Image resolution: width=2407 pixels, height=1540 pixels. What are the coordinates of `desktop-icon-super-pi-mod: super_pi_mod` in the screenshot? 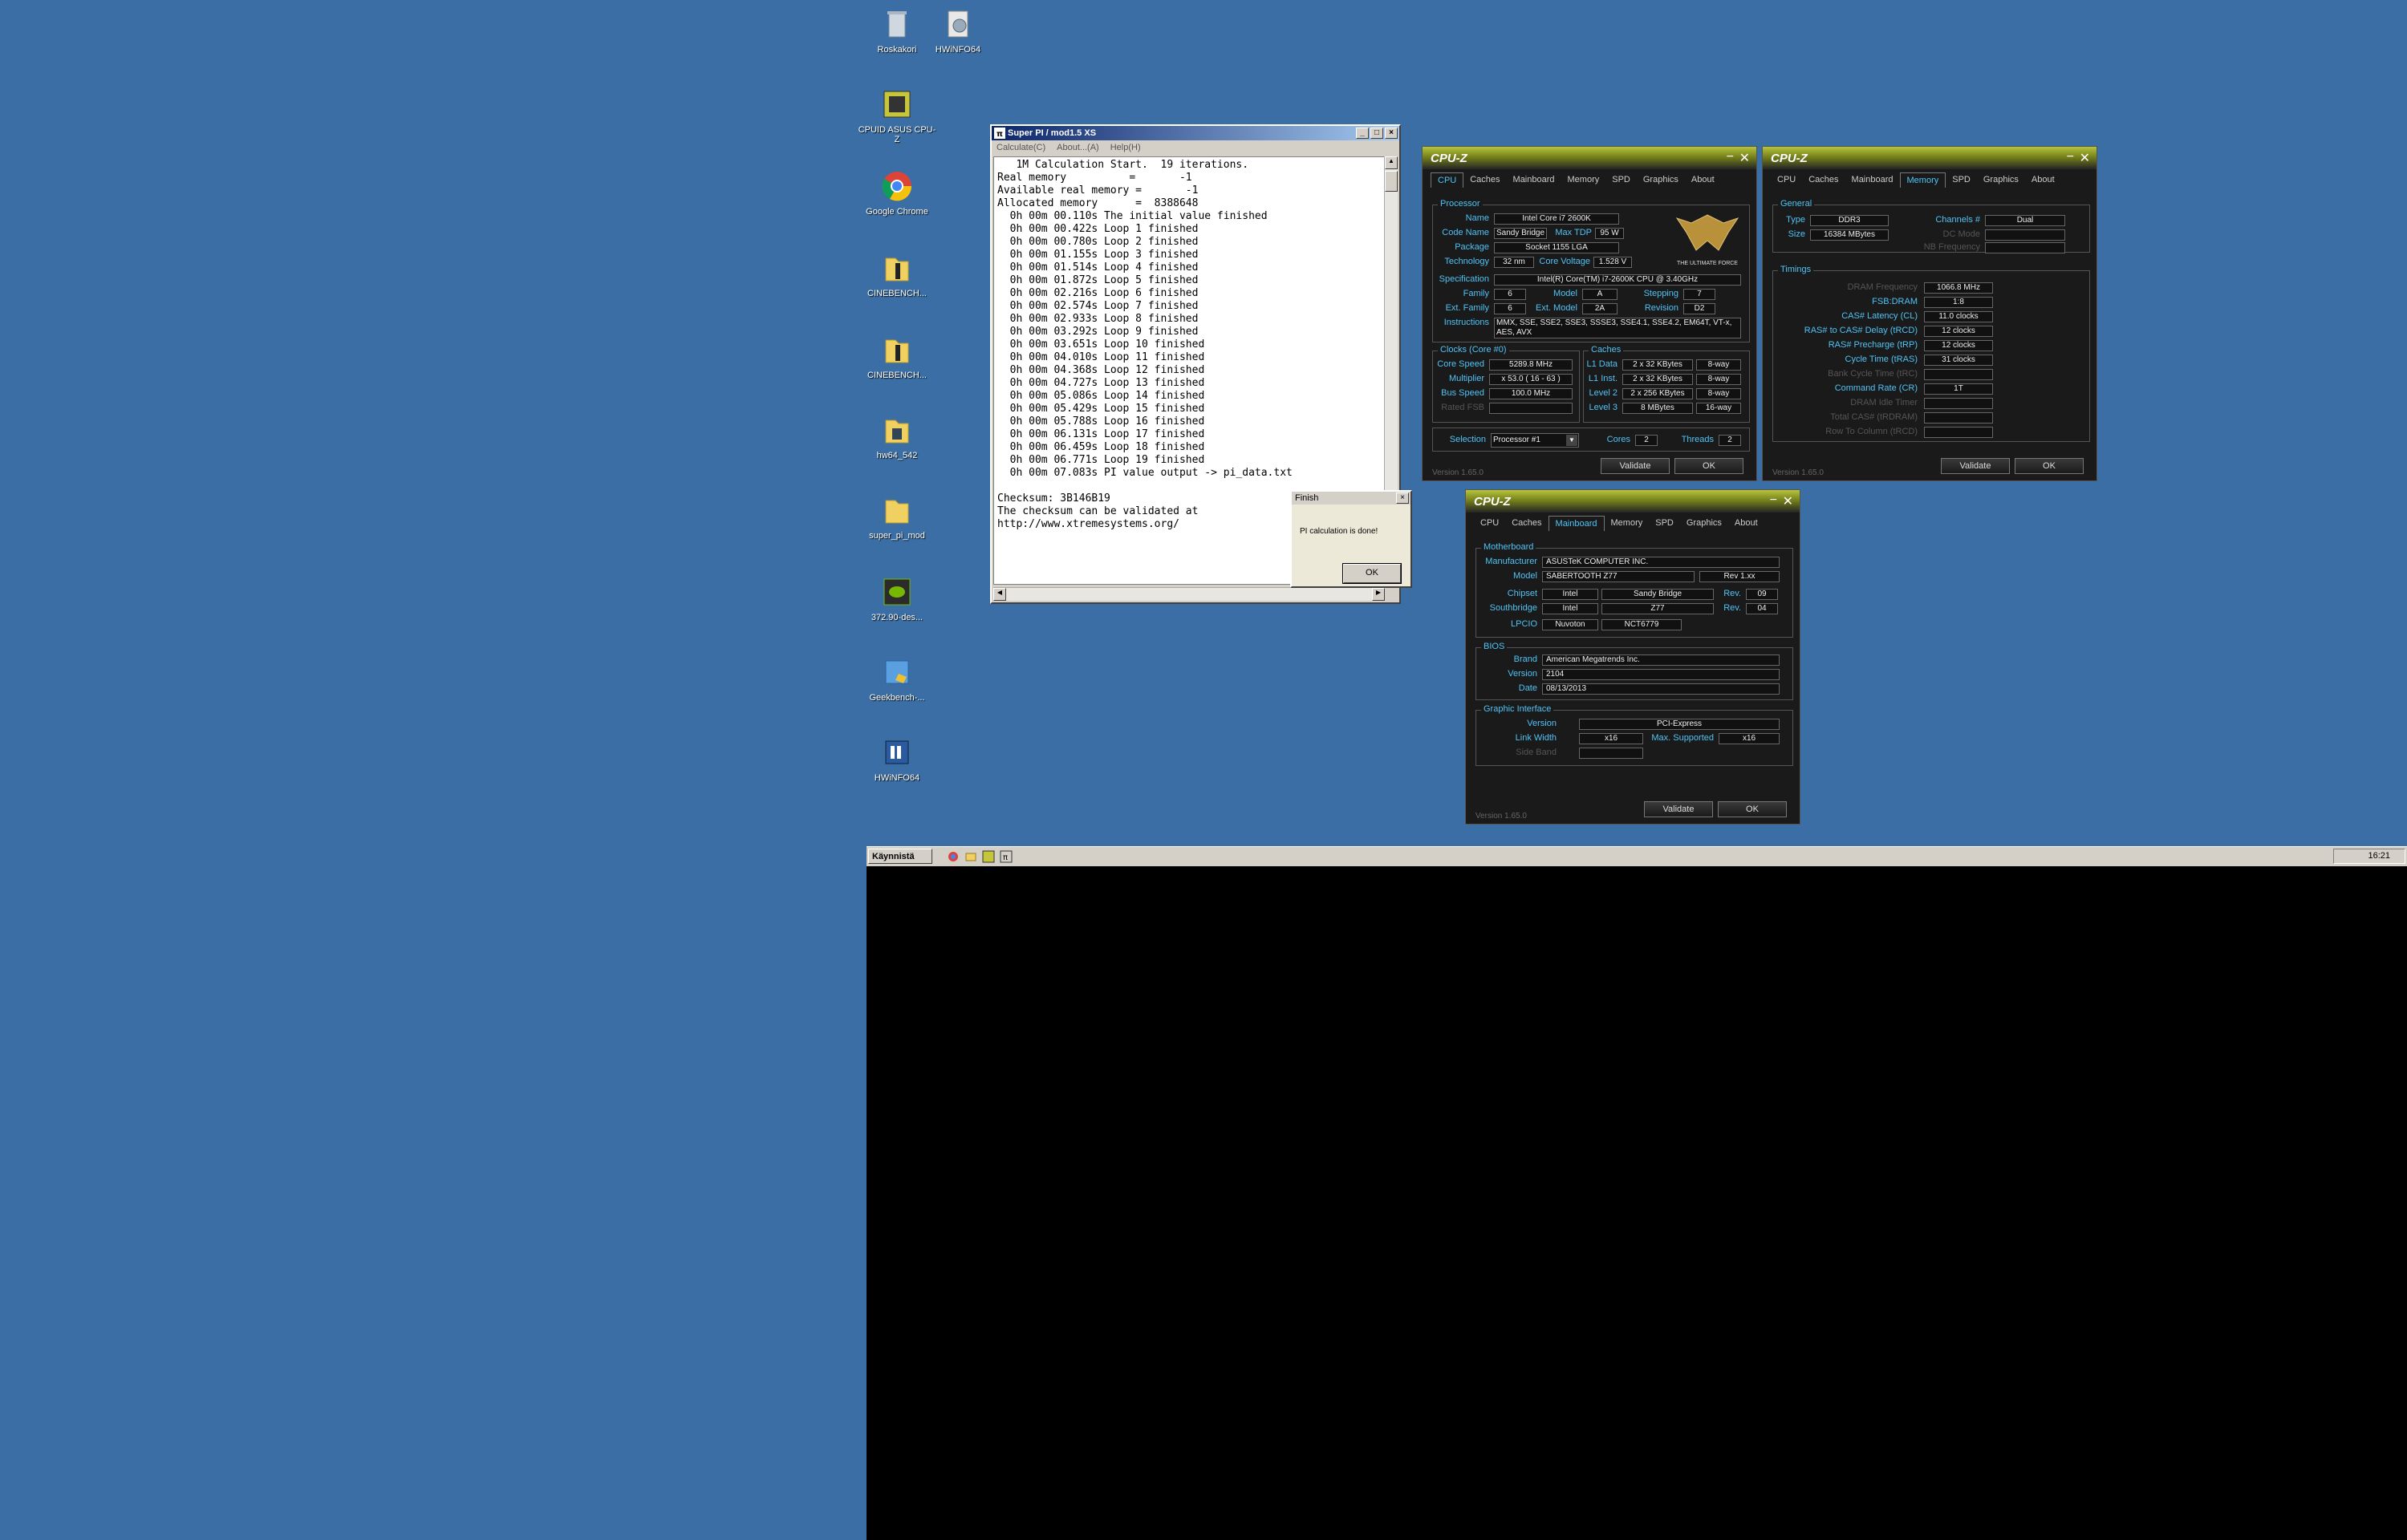 It's located at (897, 516).